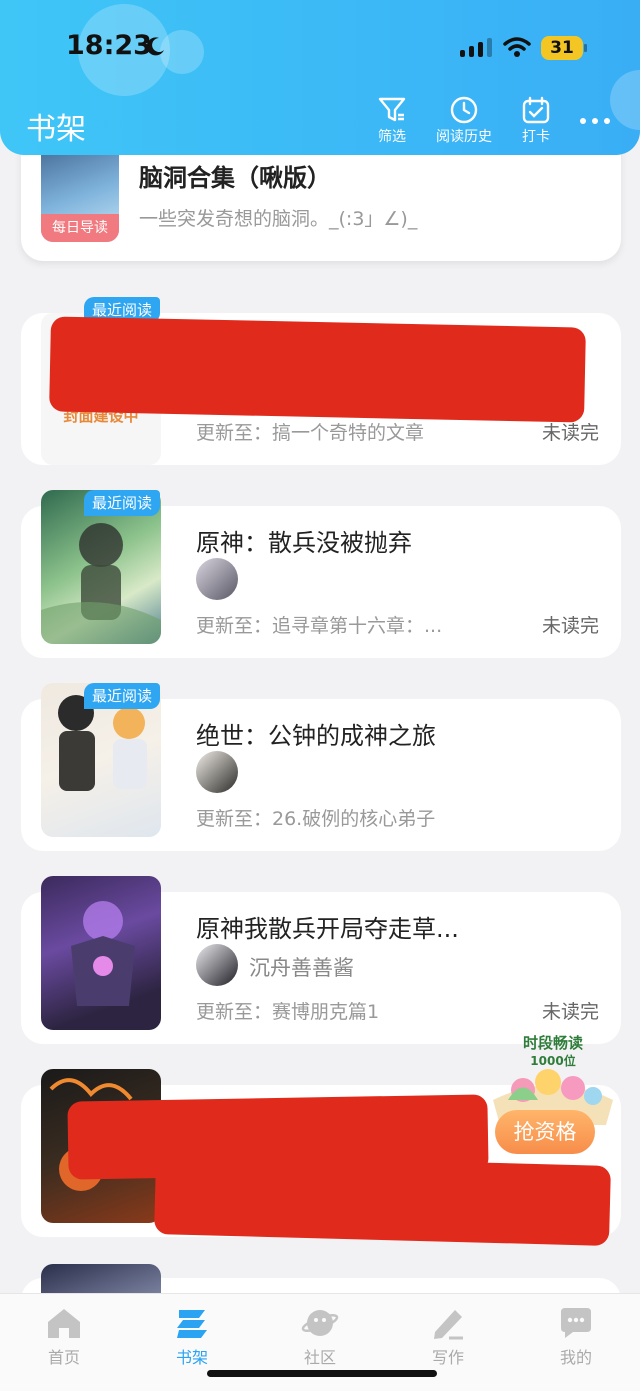  Describe the element at coordinates (392, 137) in the screenshot. I see `filter-label: 筛选` at that location.